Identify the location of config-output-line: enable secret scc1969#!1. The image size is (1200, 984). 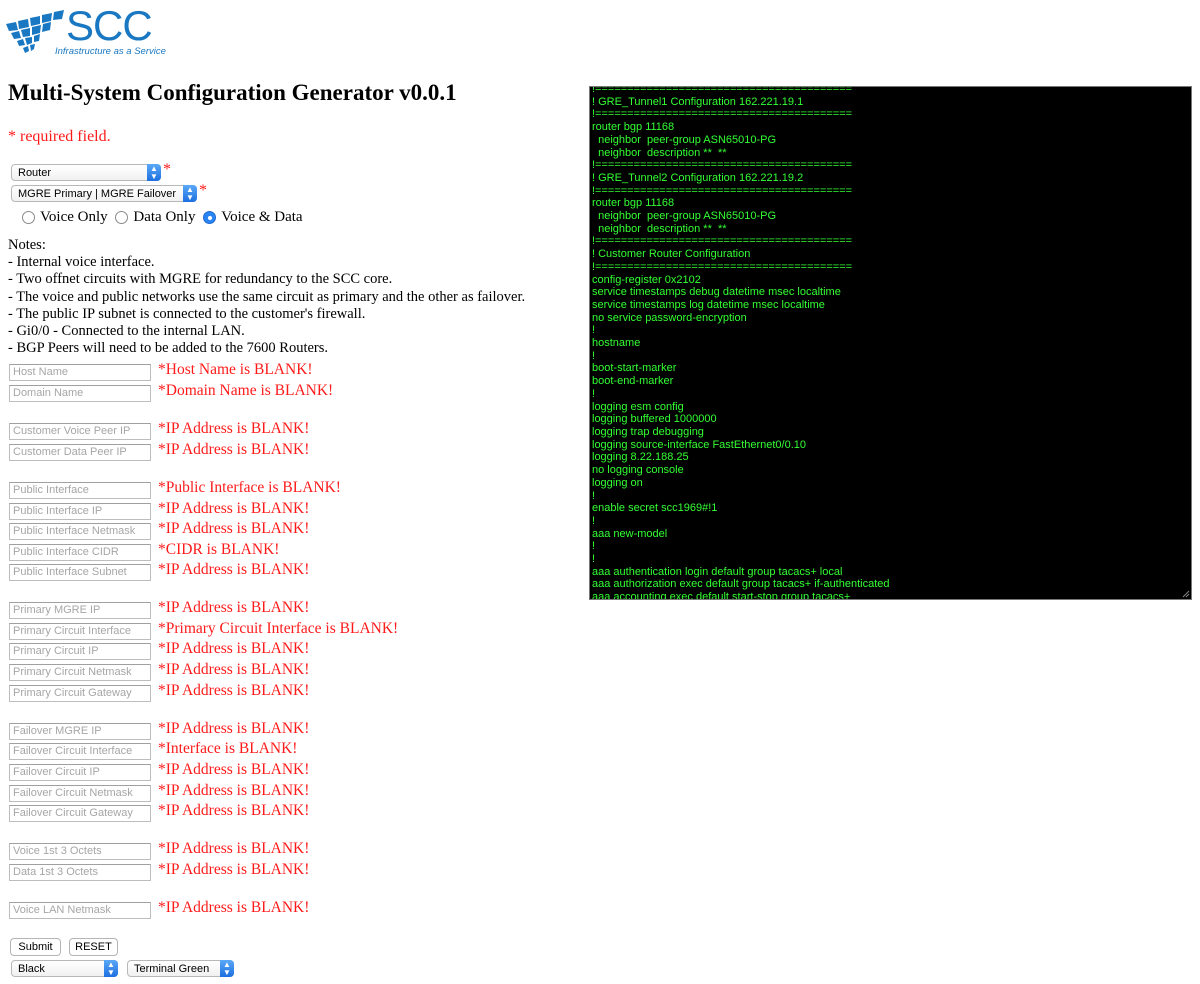
(655, 508).